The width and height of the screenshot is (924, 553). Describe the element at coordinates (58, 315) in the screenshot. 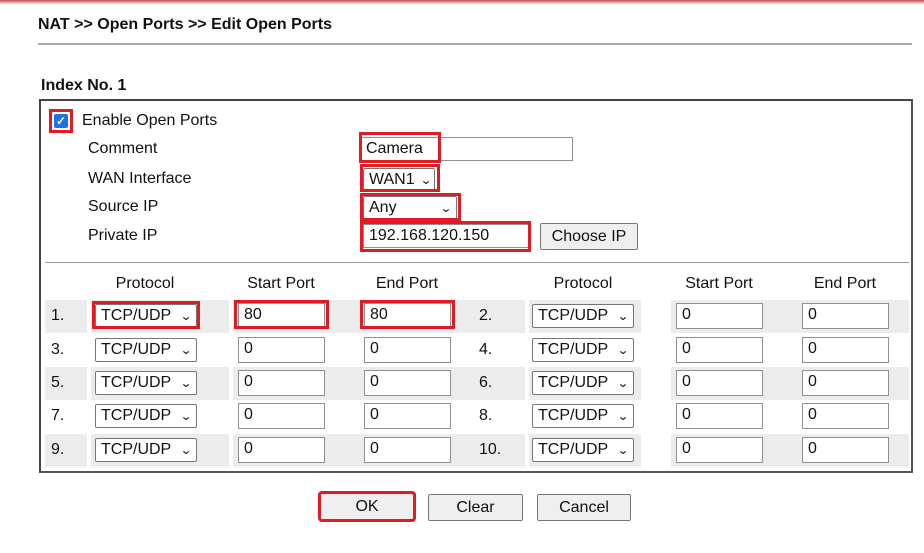

I see `port-entry-number: 1.` at that location.